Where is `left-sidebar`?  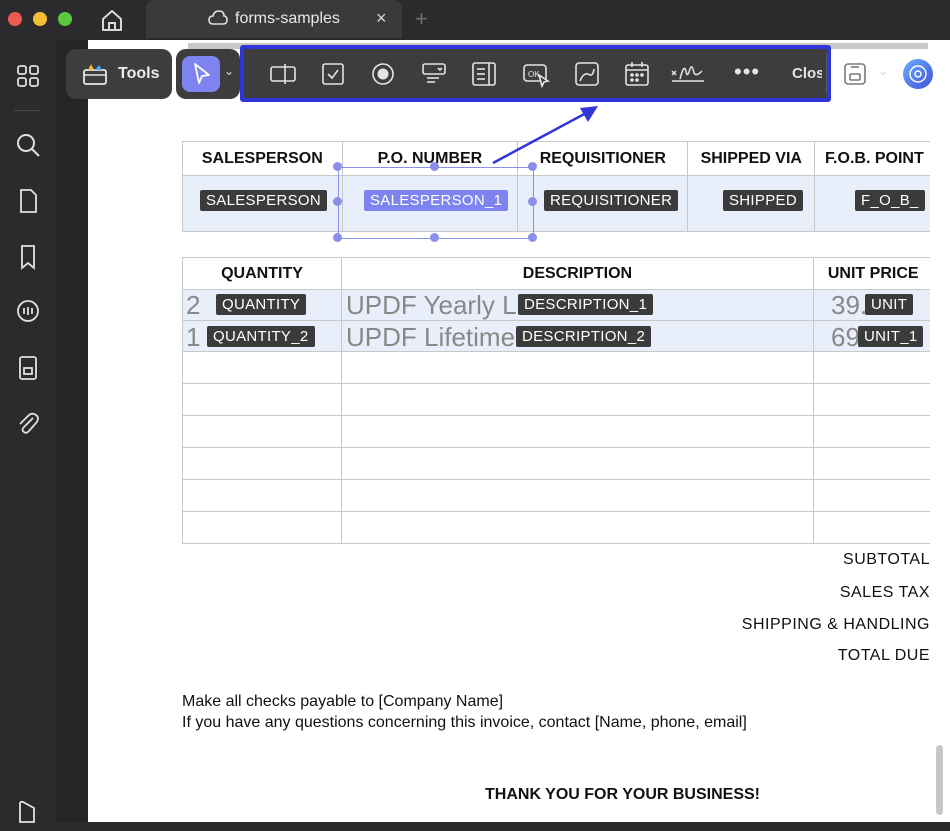 left-sidebar is located at coordinates (28, 431).